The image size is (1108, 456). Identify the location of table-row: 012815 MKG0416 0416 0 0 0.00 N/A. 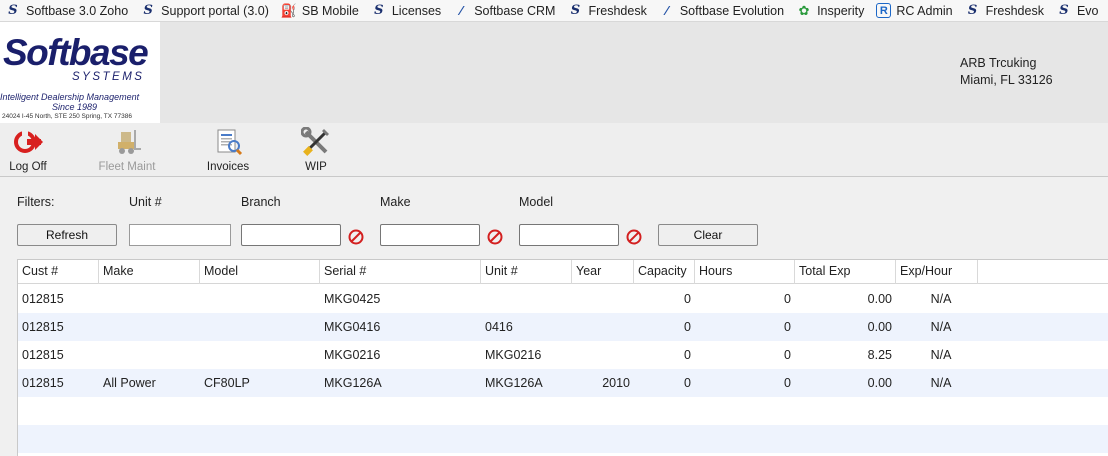
(563, 327).